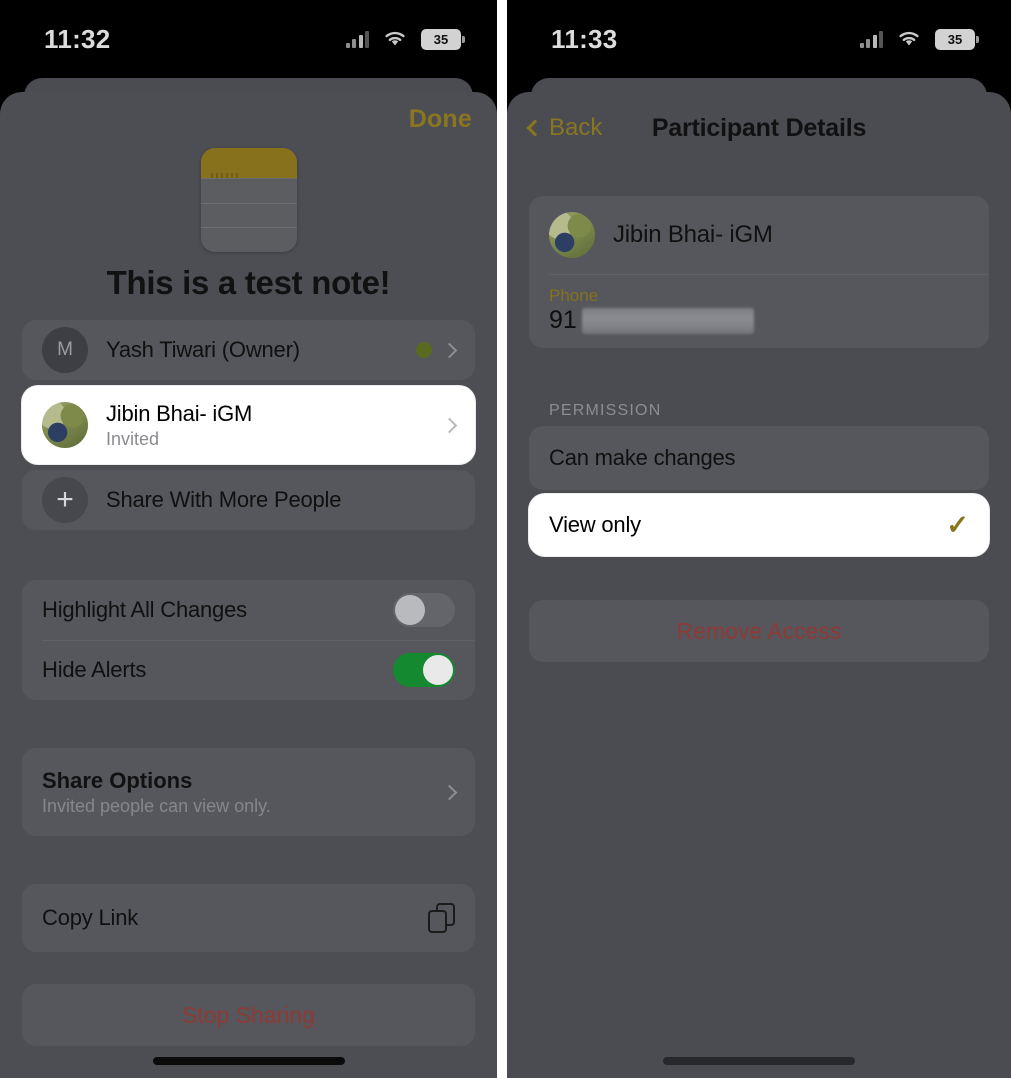 The image size is (1011, 1078). I want to click on participant-row-highlight-wrap: Jibin Bhai- iGM Invited, so click(248, 425).